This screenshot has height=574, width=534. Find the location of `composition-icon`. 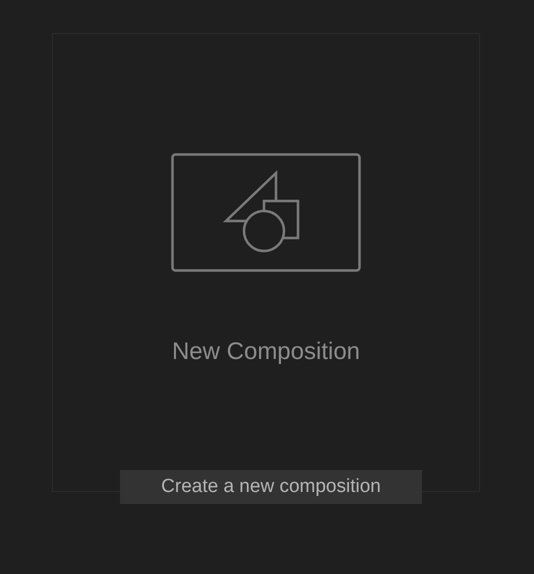

composition-icon is located at coordinates (266, 212).